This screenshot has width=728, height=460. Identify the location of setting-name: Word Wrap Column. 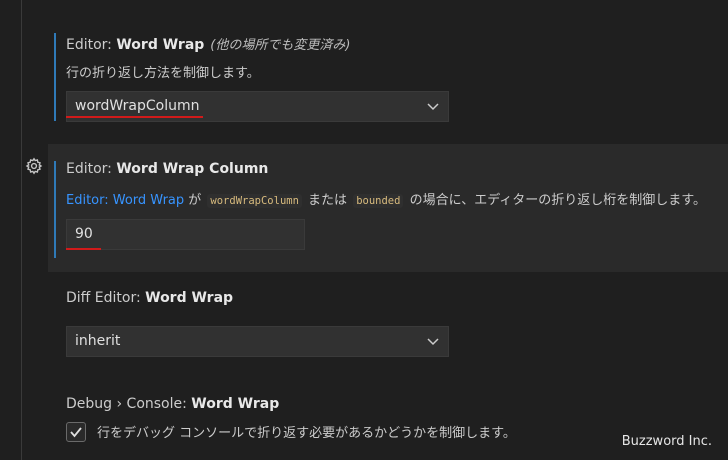
(192, 169).